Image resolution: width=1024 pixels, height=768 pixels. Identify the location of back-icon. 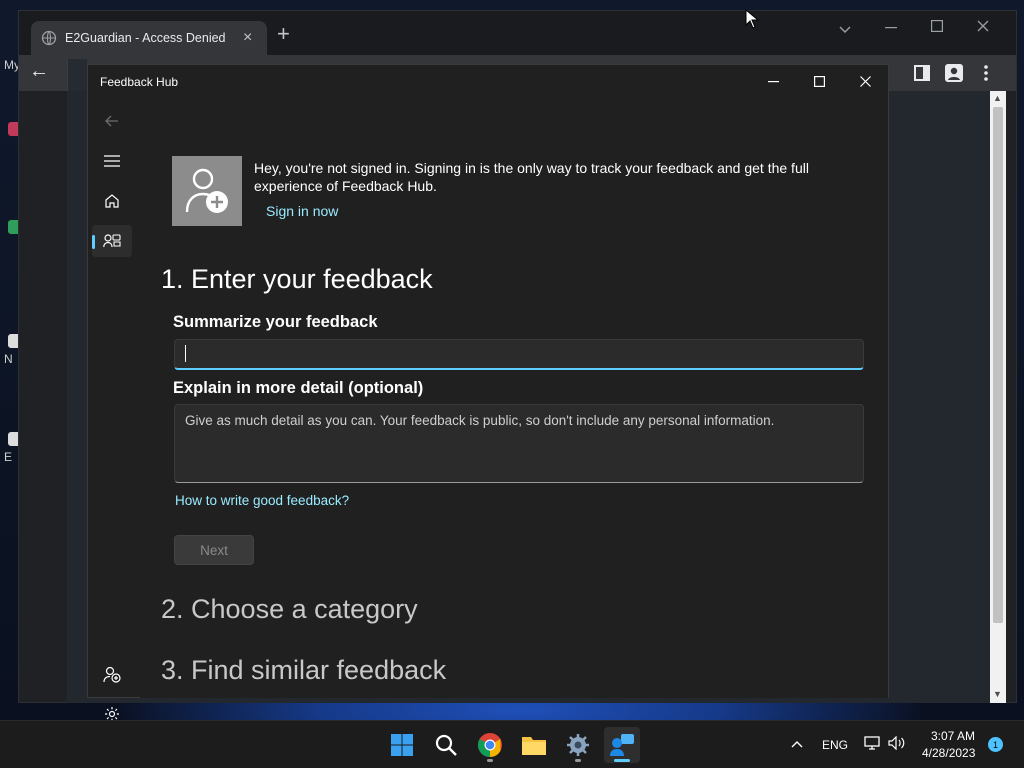
(111, 121).